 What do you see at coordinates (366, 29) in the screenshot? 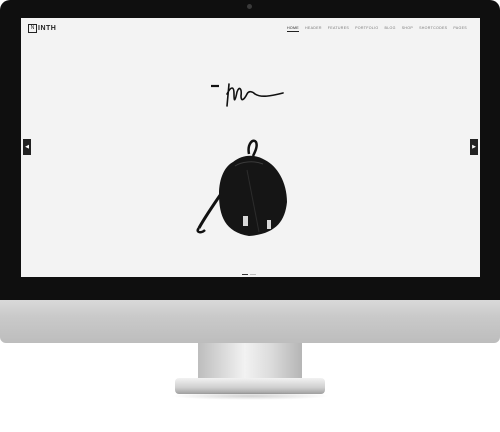
I see `nav-item-portfolio: PORTFOLIO` at bounding box center [366, 29].